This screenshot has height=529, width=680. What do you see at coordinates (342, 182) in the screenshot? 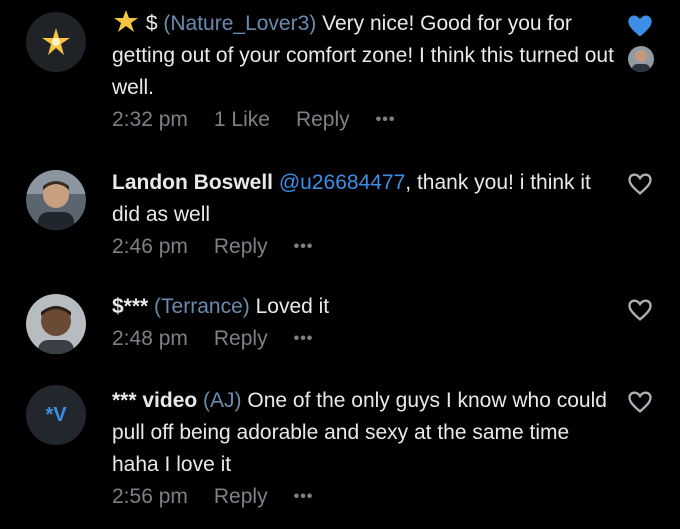
I see `mention-link: @u26684477` at bounding box center [342, 182].